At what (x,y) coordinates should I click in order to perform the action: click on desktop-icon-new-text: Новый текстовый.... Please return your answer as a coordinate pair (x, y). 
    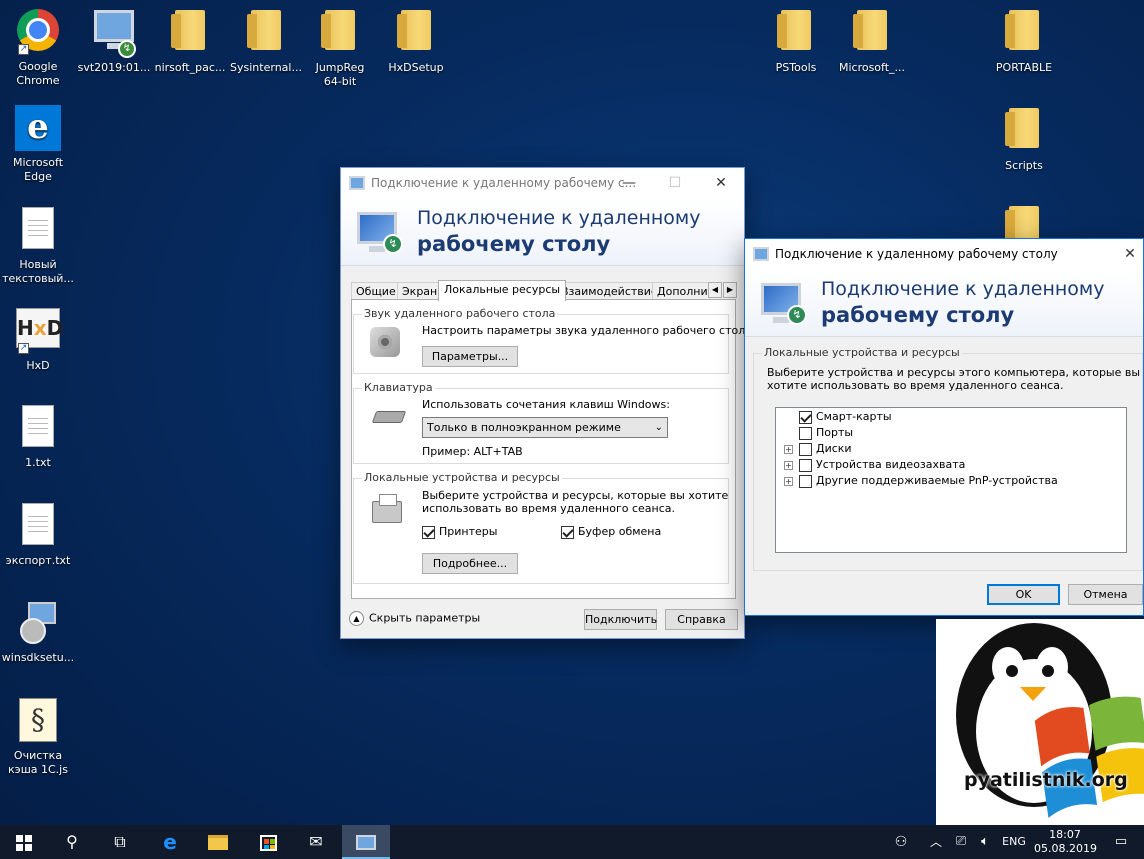
    Looking at the image, I should click on (38, 245).